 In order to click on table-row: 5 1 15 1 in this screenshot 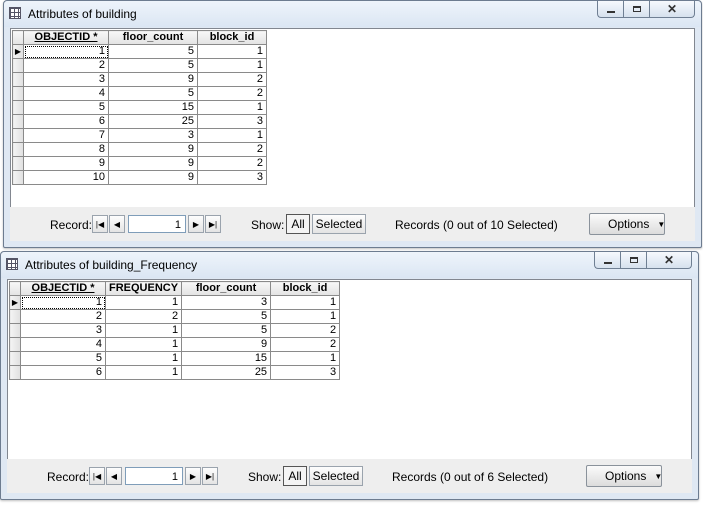, I will do `click(175, 358)`.